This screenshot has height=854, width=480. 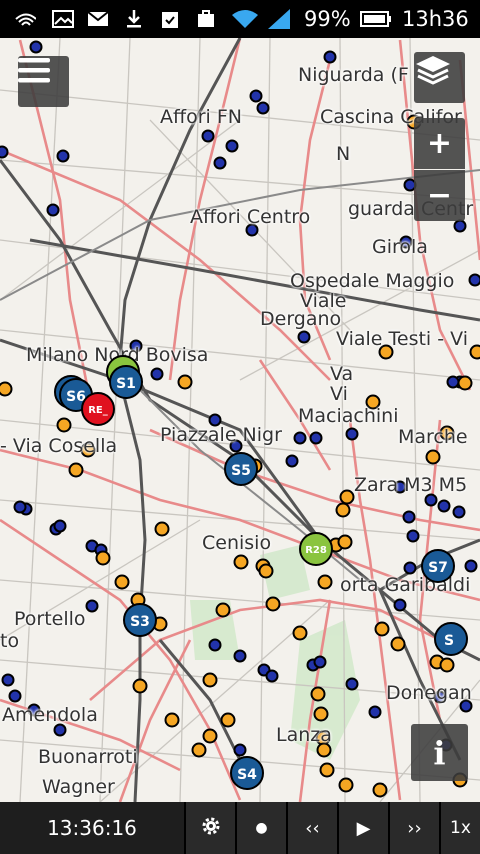 I want to click on train-badge-s3: S3, so click(x=140, y=620).